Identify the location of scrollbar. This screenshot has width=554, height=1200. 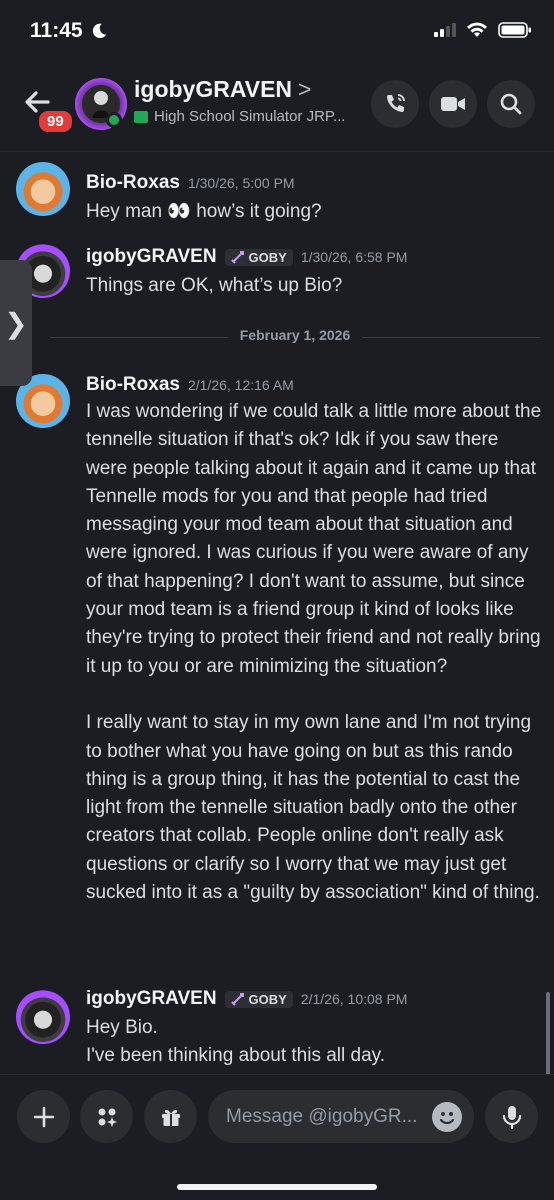
(548, 1033).